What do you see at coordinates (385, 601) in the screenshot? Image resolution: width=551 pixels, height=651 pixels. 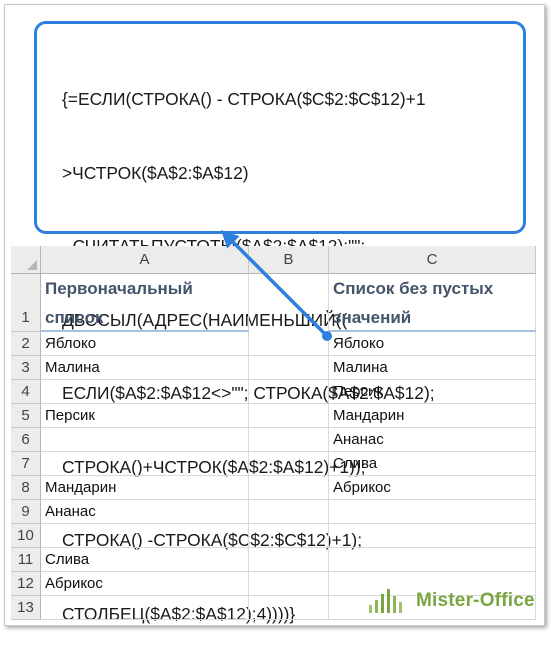 I see `bar-logo-icon` at bounding box center [385, 601].